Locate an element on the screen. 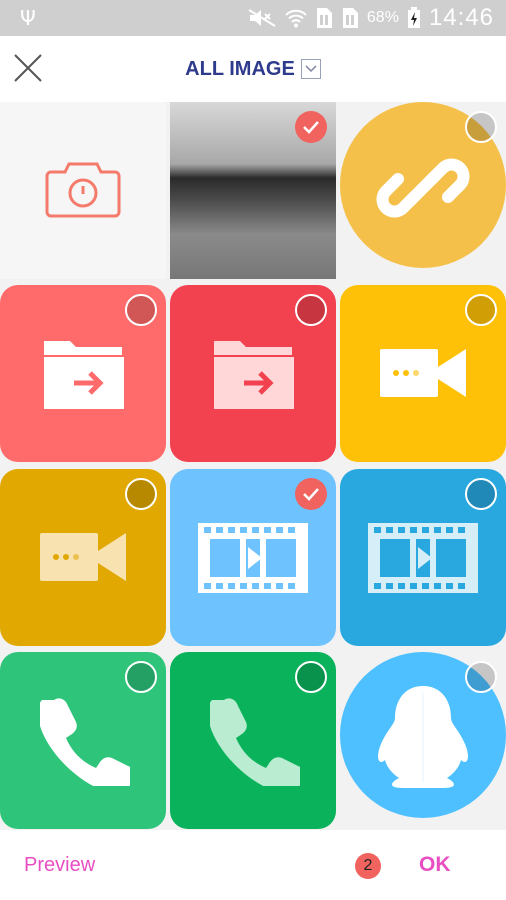 The image size is (506, 900). link-app-tile is located at coordinates (423, 190).